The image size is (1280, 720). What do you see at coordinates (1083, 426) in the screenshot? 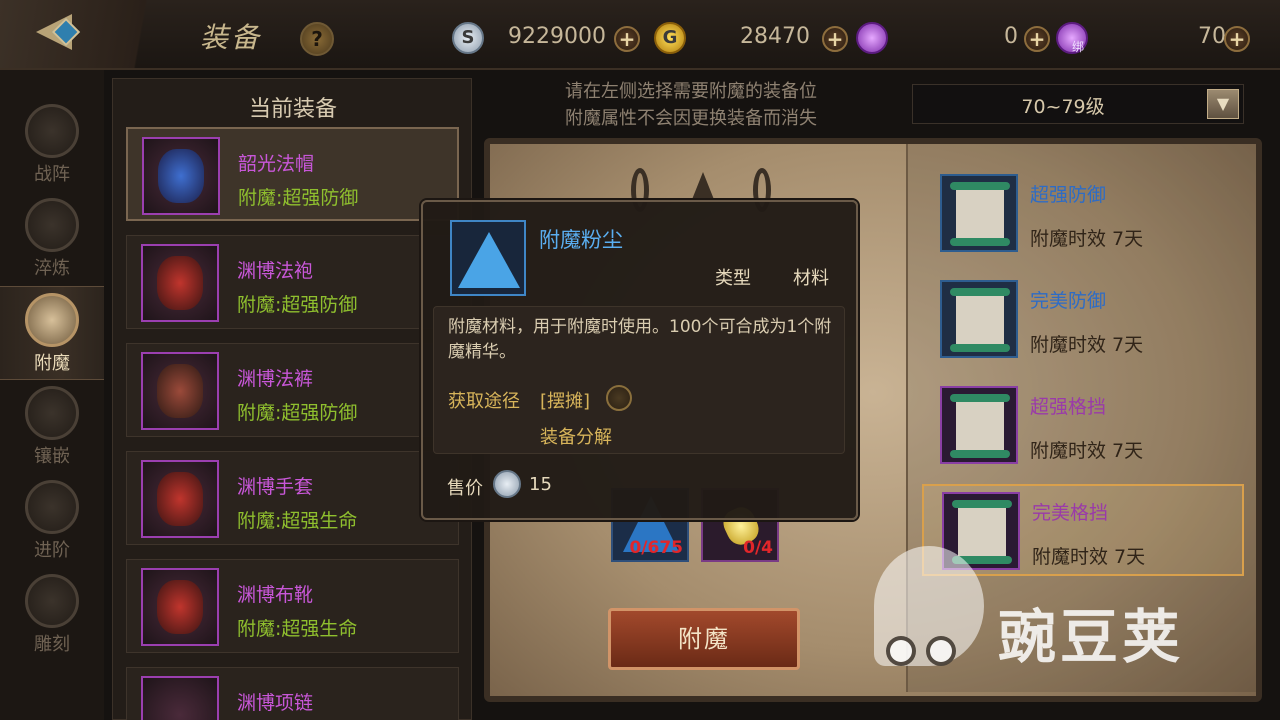
I see `scroll-item: 超强格挡 附魔时效 7天` at bounding box center [1083, 426].